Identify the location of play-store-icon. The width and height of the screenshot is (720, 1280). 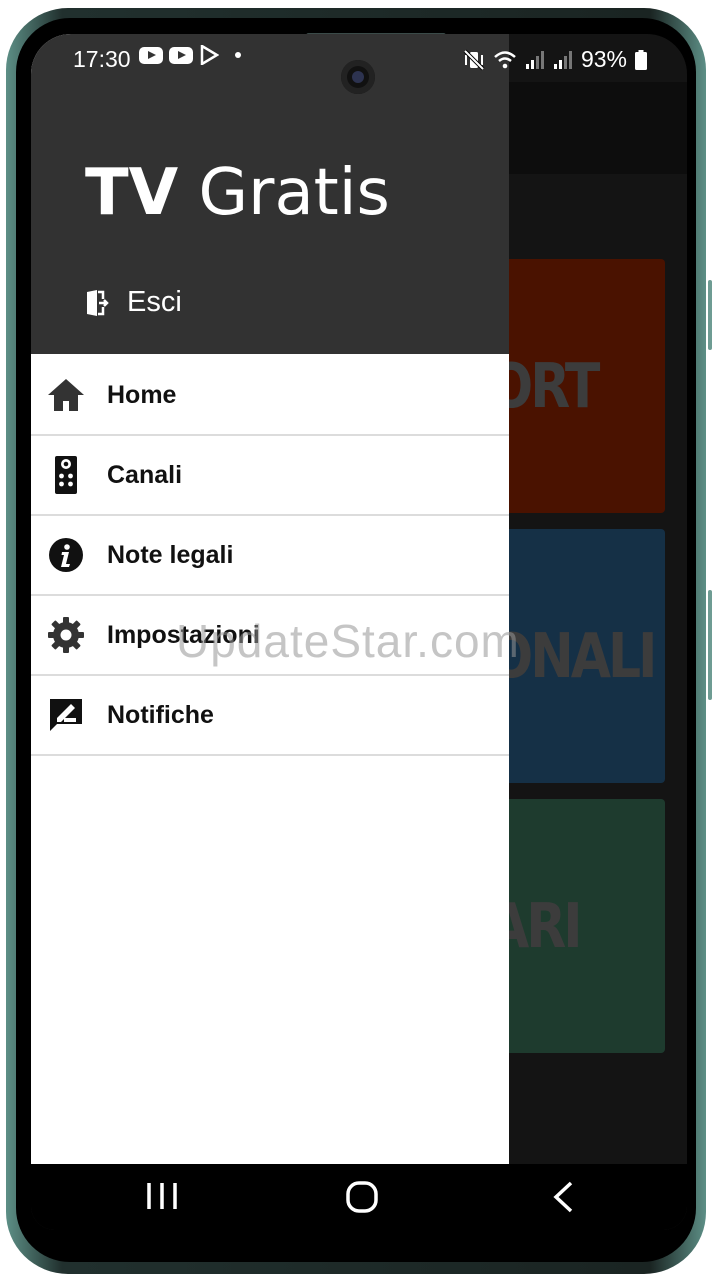
(209, 55).